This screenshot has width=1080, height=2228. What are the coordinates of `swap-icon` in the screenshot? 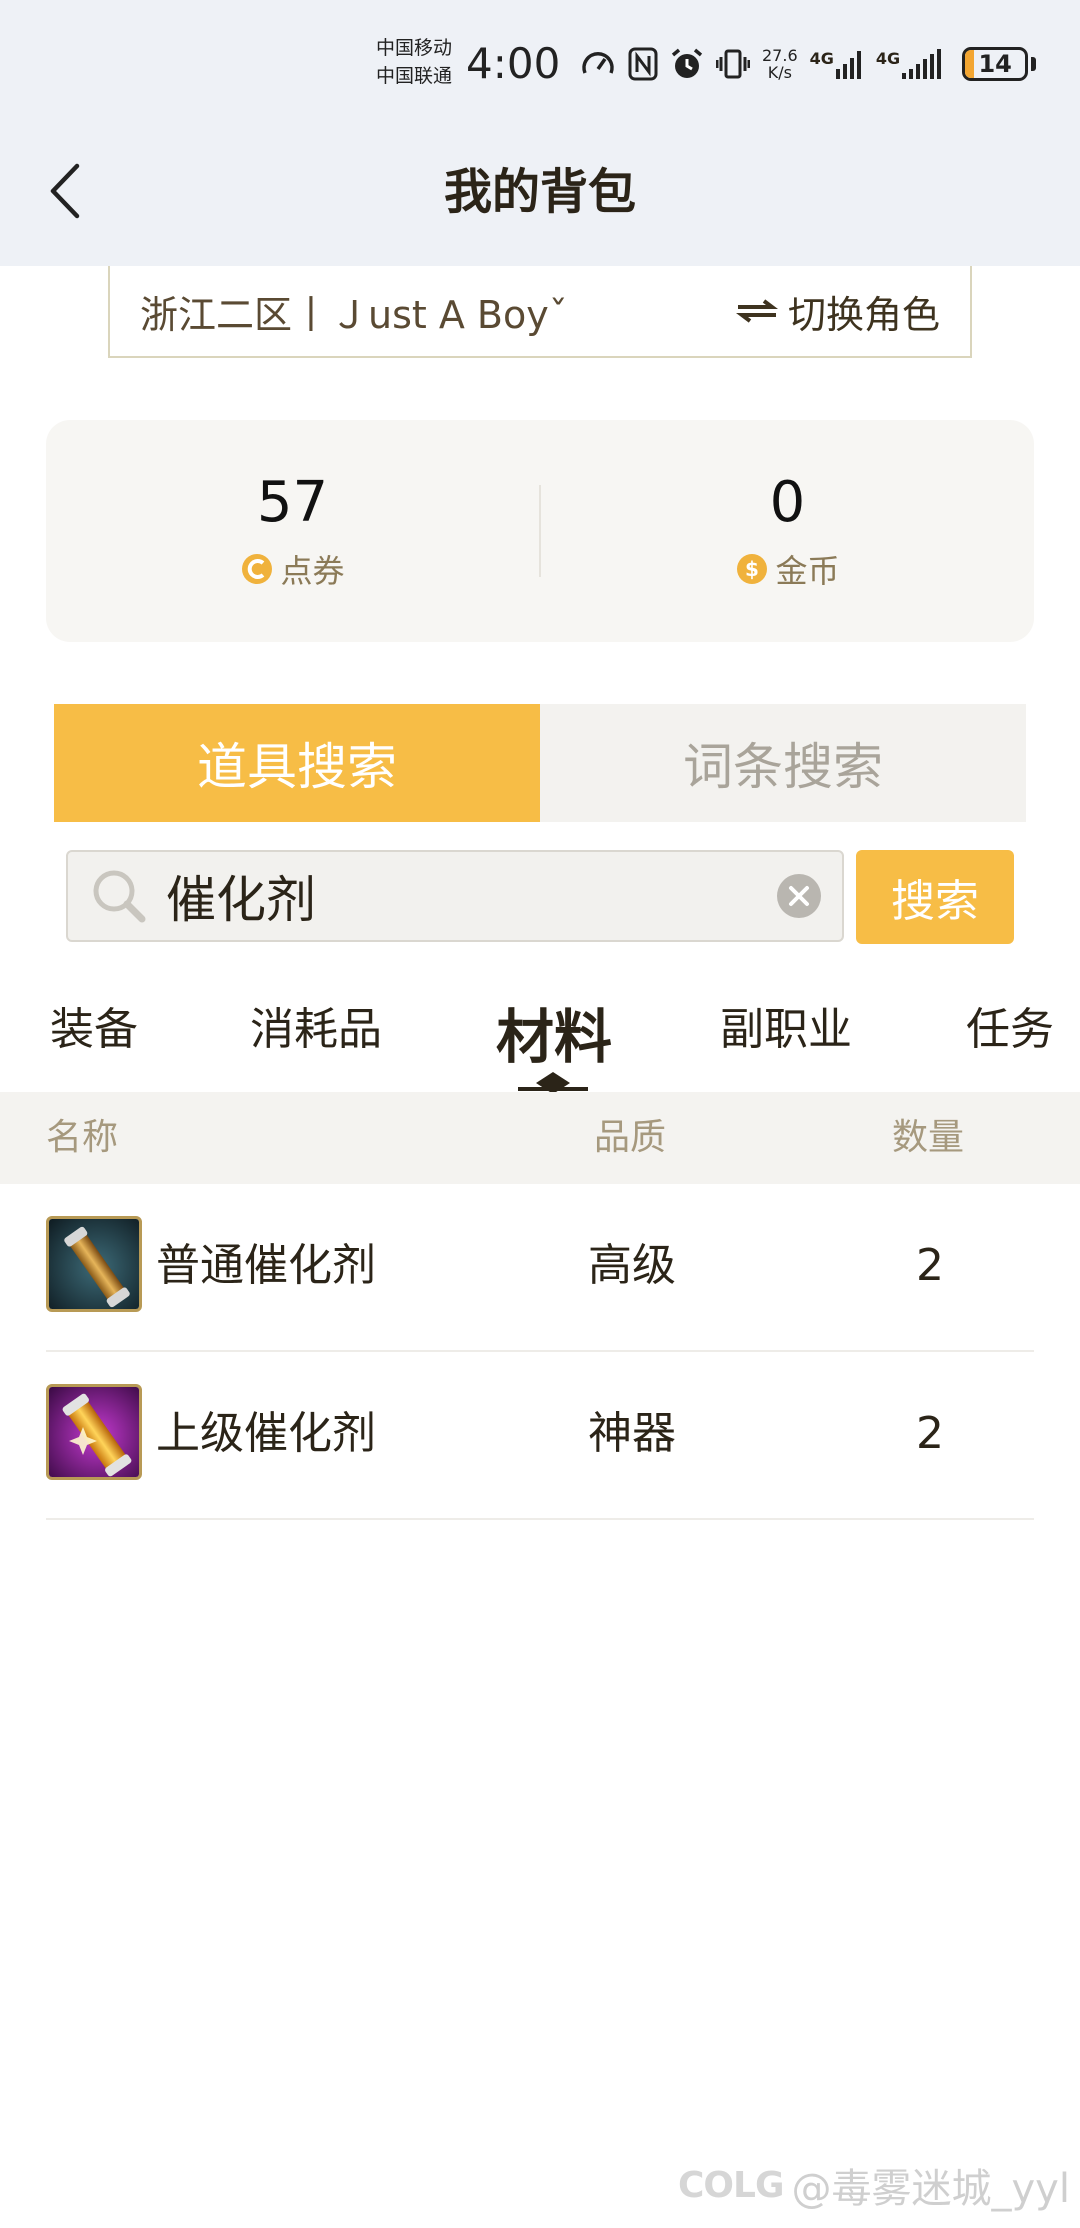 It's located at (756, 311).